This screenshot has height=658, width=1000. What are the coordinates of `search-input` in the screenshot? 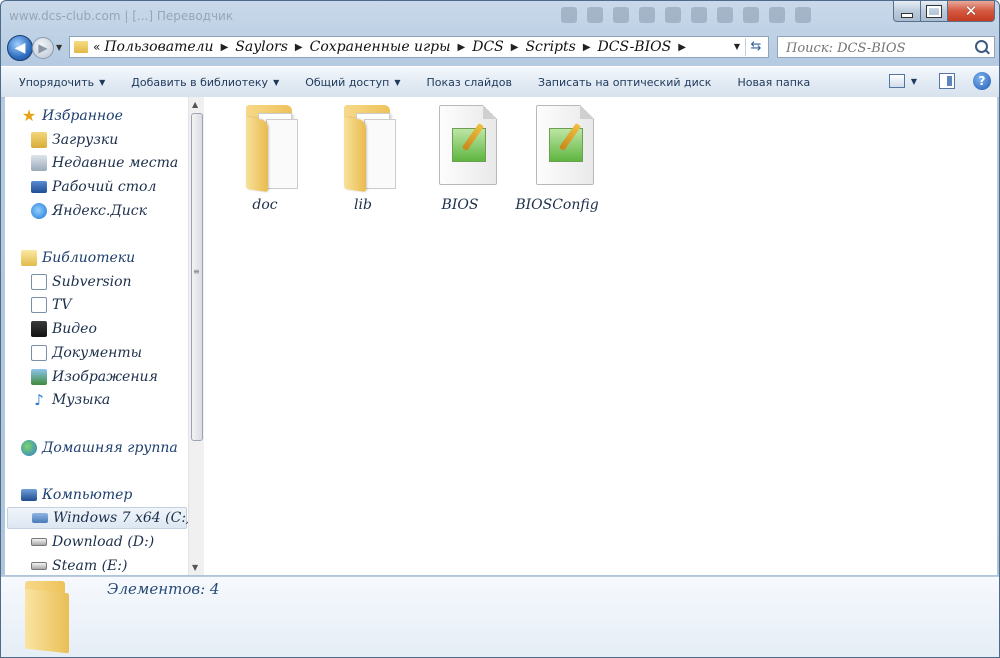 It's located at (876, 48).